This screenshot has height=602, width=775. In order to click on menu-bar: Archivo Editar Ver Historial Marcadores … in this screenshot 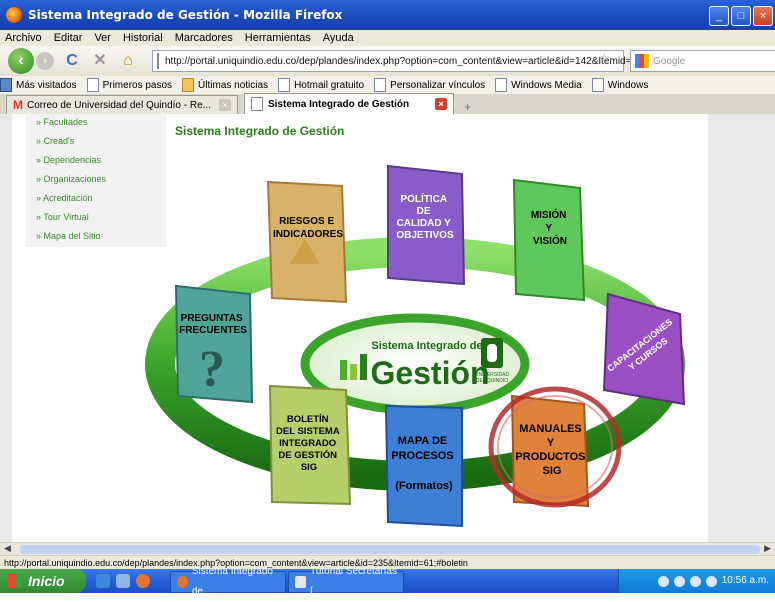, I will do `click(387, 38)`.